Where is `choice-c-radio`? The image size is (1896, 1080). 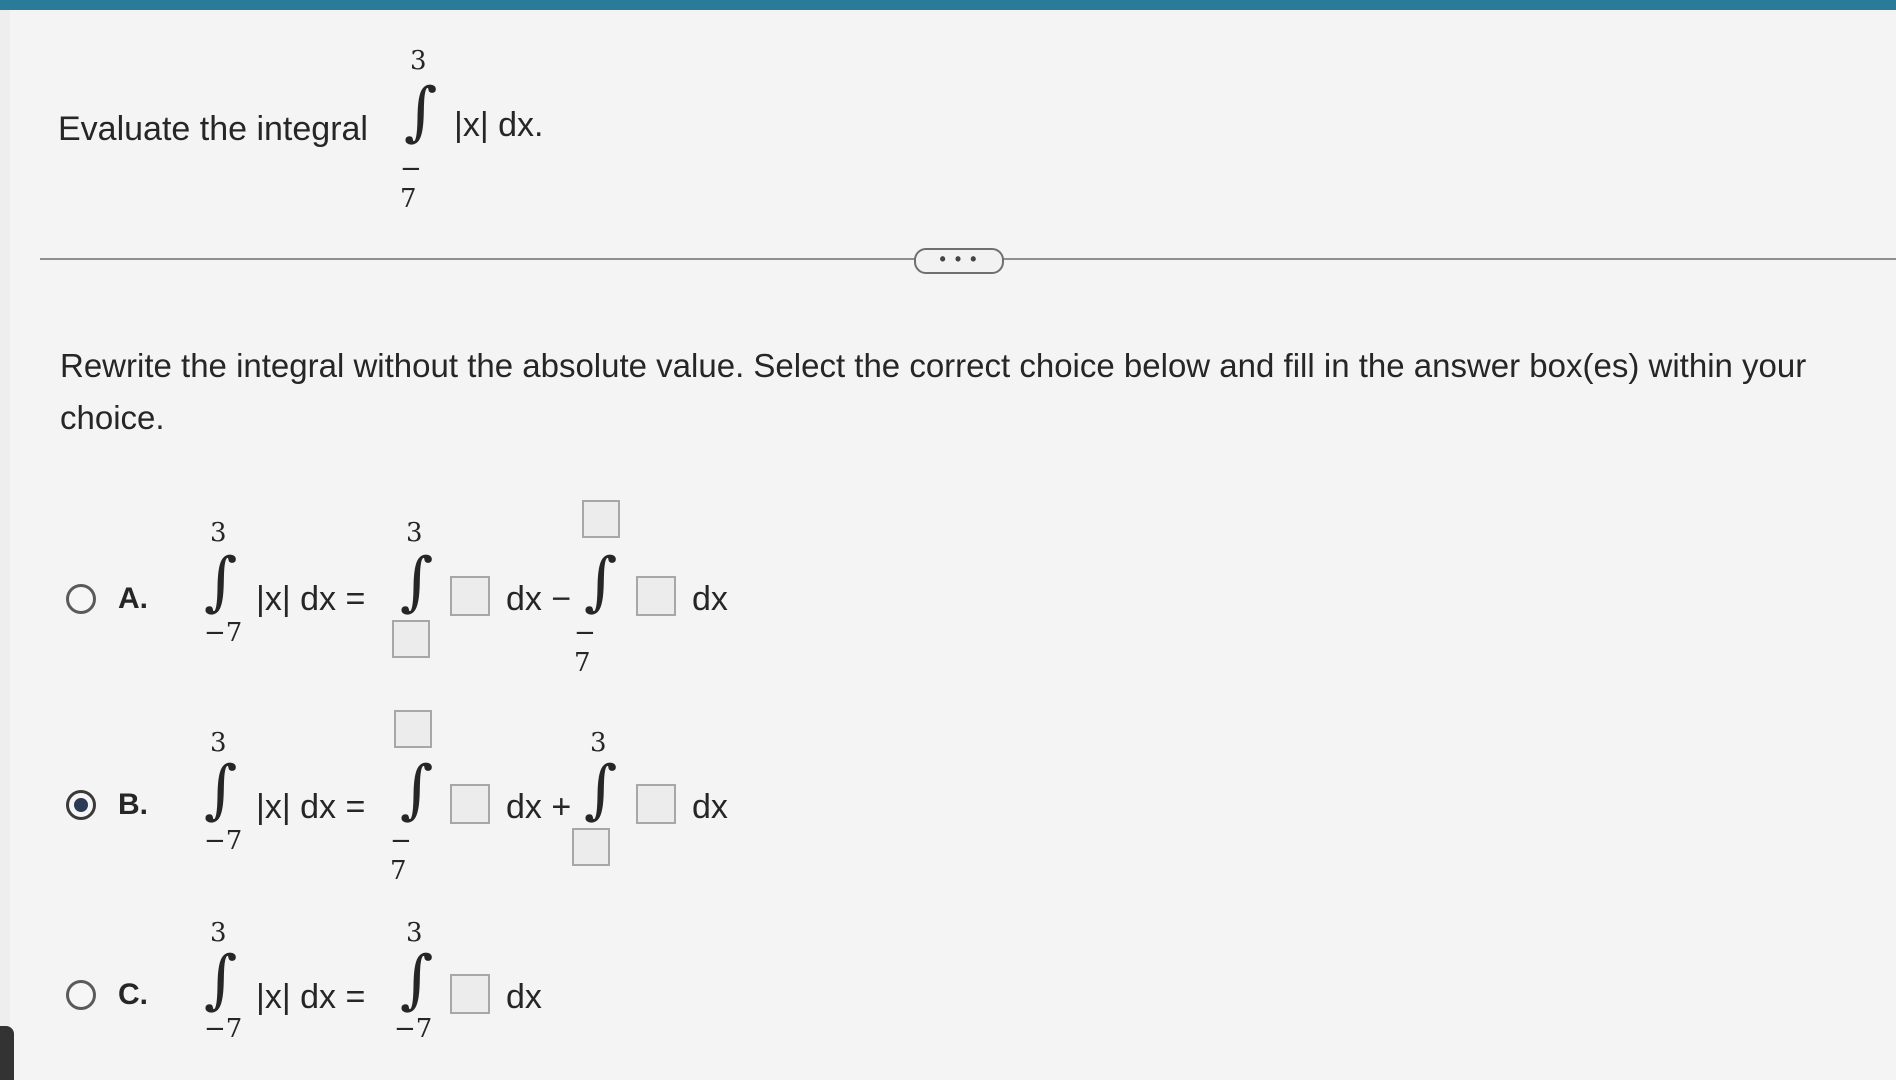 choice-c-radio is located at coordinates (81, 995).